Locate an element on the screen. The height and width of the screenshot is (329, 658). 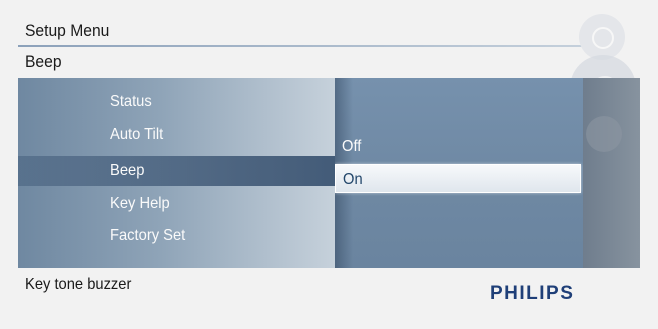
menu-item-label: Beep is located at coordinates (127, 170).